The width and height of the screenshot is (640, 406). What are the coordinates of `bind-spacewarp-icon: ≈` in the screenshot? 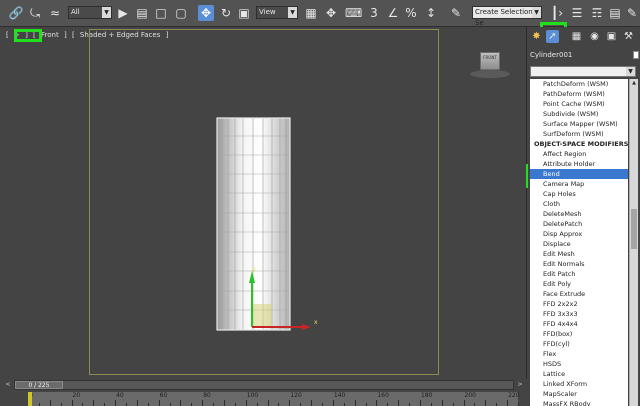 It's located at (55, 13).